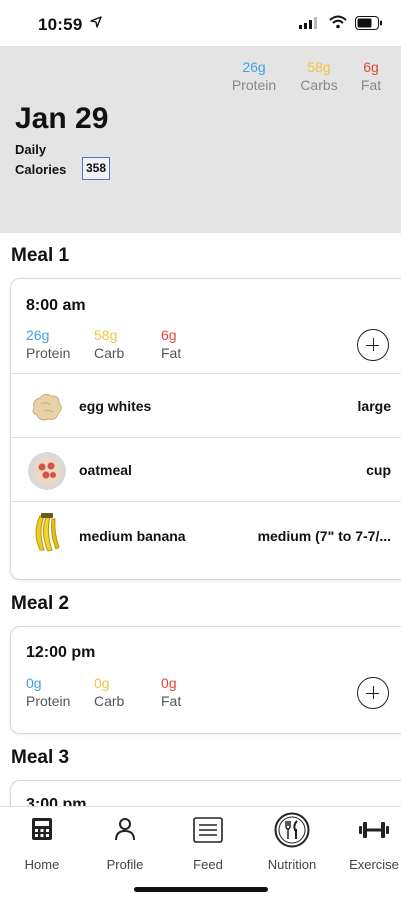 The height and width of the screenshot is (900, 401). What do you see at coordinates (254, 76) in the screenshot?
I see `daily-protein: 26g Protein` at bounding box center [254, 76].